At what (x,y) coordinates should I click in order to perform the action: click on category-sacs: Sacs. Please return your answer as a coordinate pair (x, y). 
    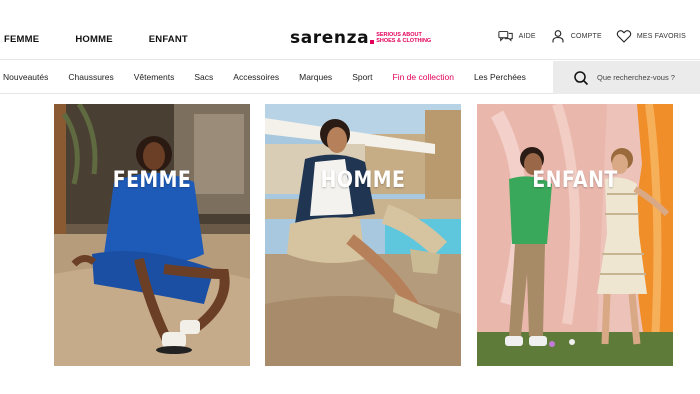
    Looking at the image, I should click on (203, 77).